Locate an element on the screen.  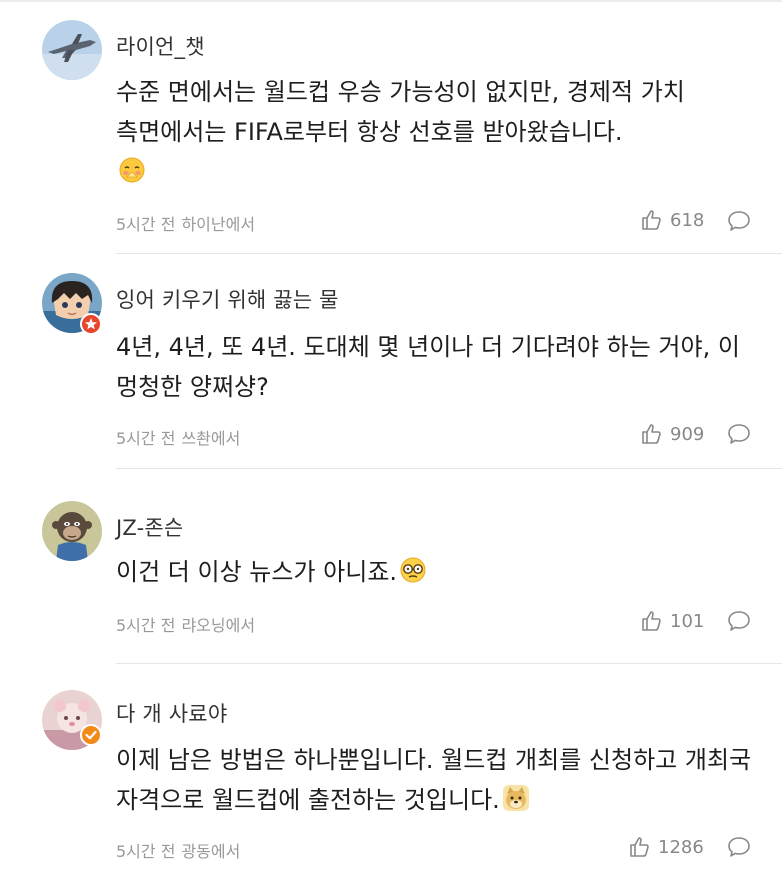
like-count: 618 is located at coordinates (687, 220).